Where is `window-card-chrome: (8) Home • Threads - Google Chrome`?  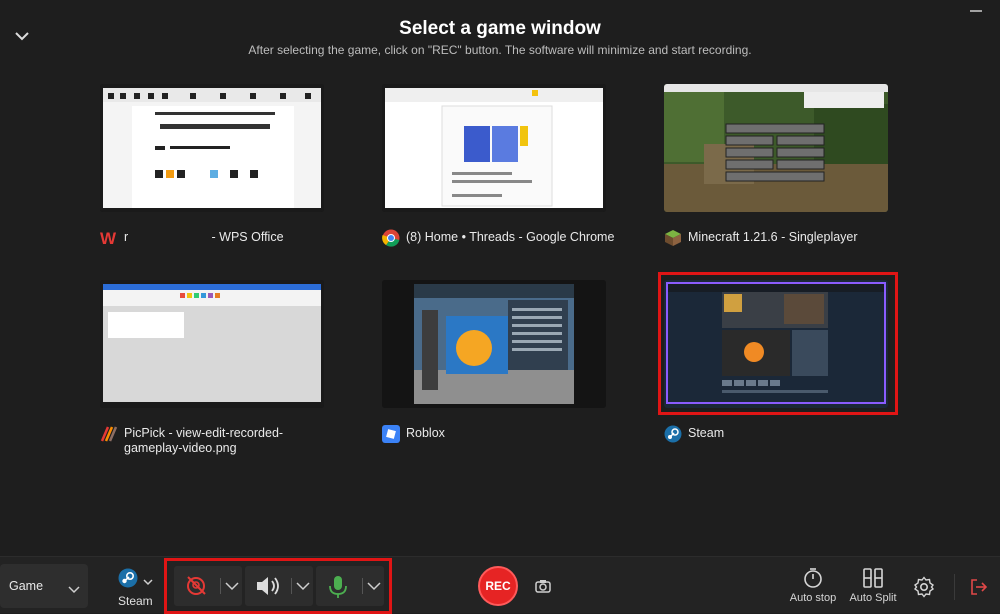
window-card-chrome: (8) Home • Threads - Google Chrome is located at coordinates (498, 176).